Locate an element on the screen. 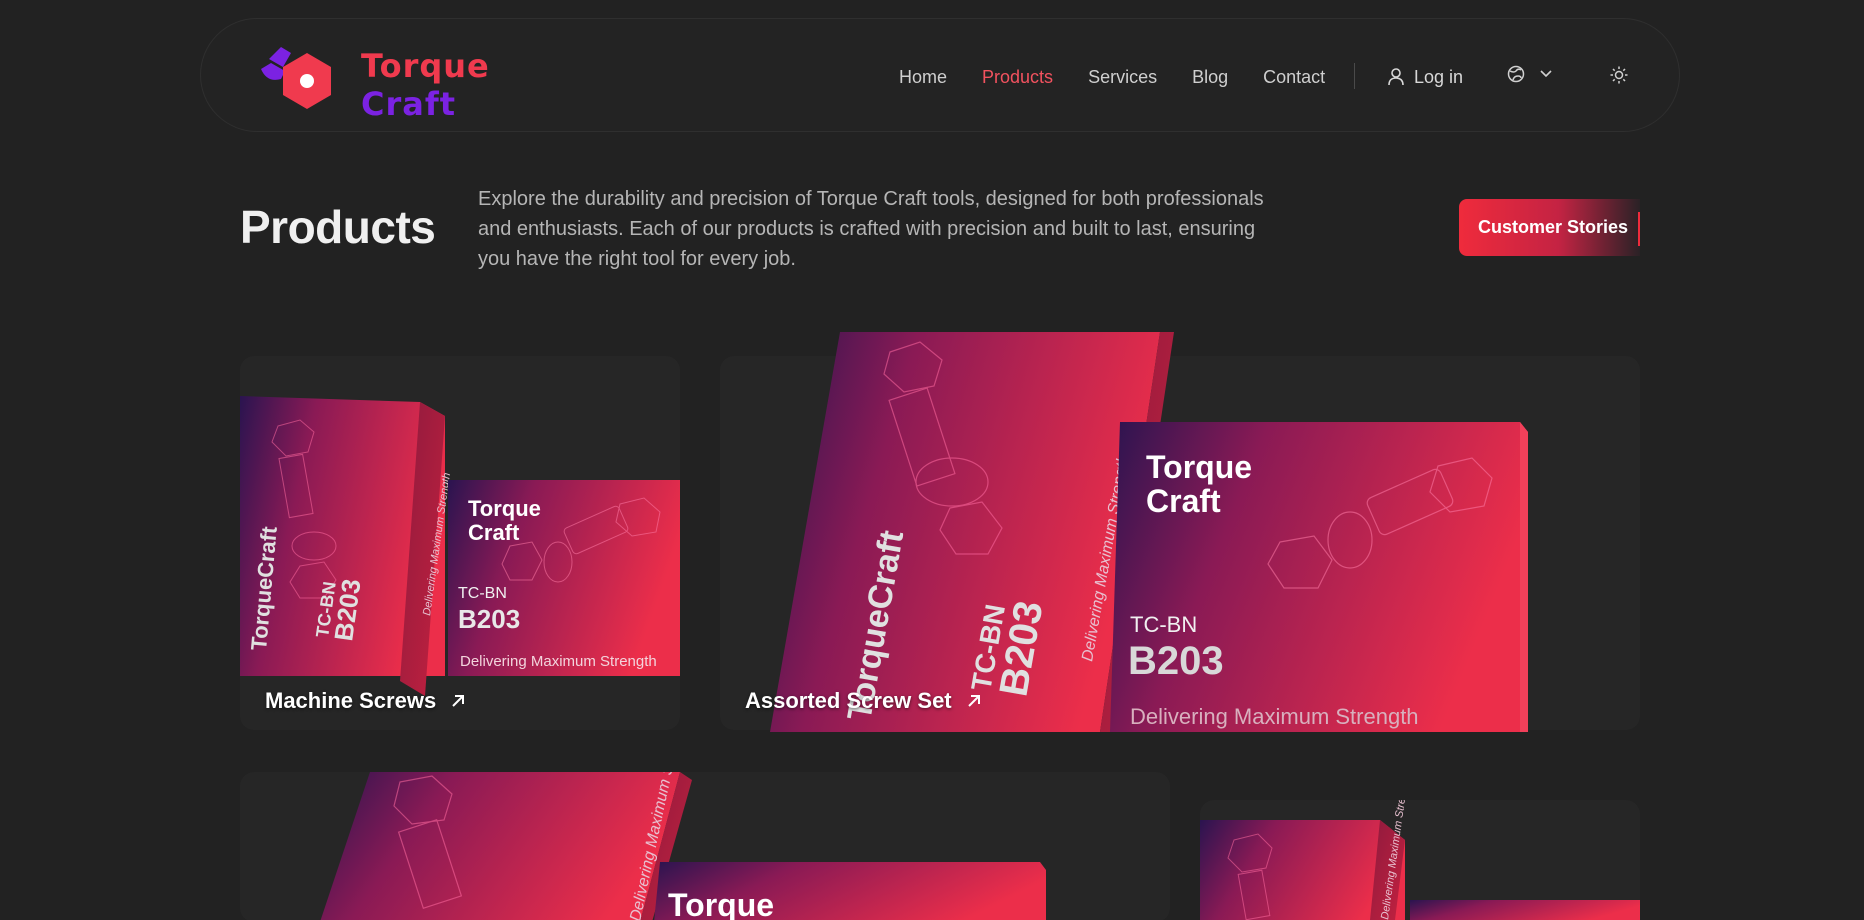  product-name: Assorted Screw Set is located at coordinates (848, 700).